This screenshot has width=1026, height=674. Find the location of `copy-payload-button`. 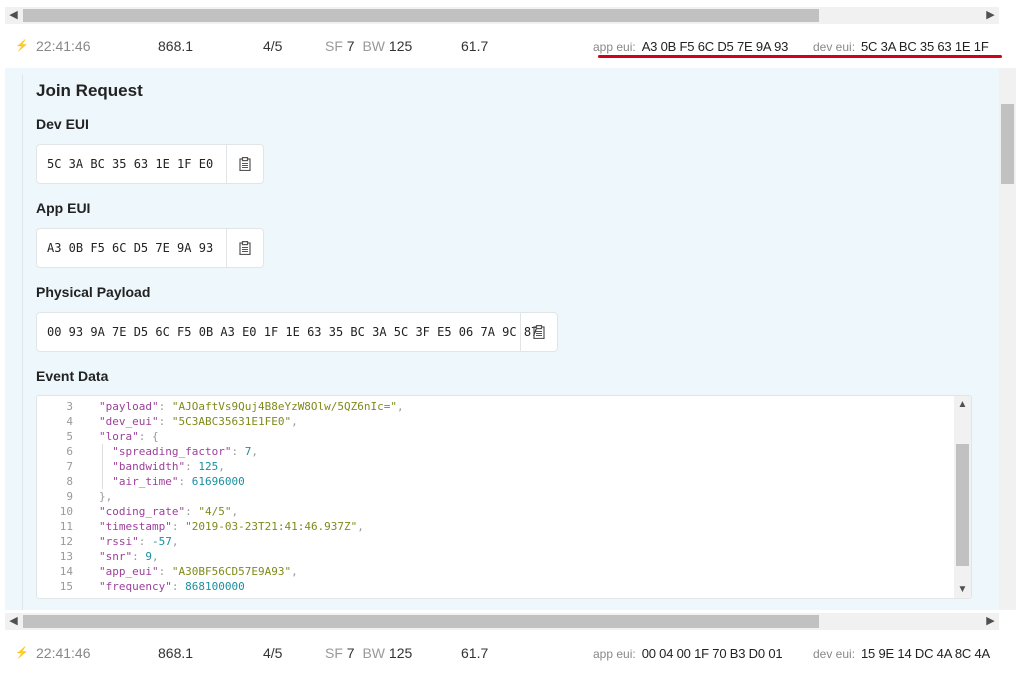

copy-payload-button is located at coordinates (538, 332).